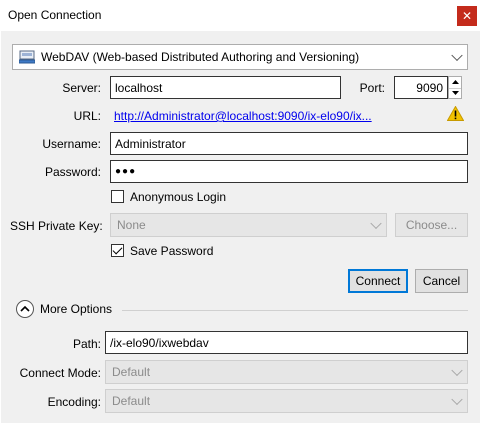  Describe the element at coordinates (150, 143) in the screenshot. I see `username-input-value: Administrator` at that location.